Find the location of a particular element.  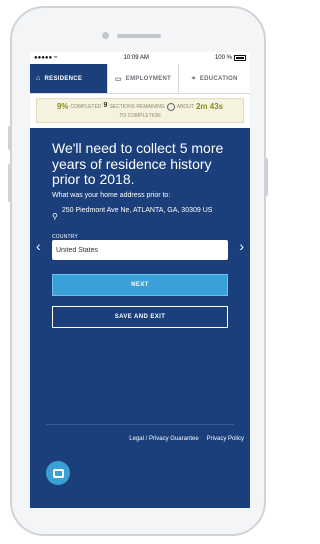

sections-remaining-label: SECTIONS REMAINING is located at coordinates (137, 106).